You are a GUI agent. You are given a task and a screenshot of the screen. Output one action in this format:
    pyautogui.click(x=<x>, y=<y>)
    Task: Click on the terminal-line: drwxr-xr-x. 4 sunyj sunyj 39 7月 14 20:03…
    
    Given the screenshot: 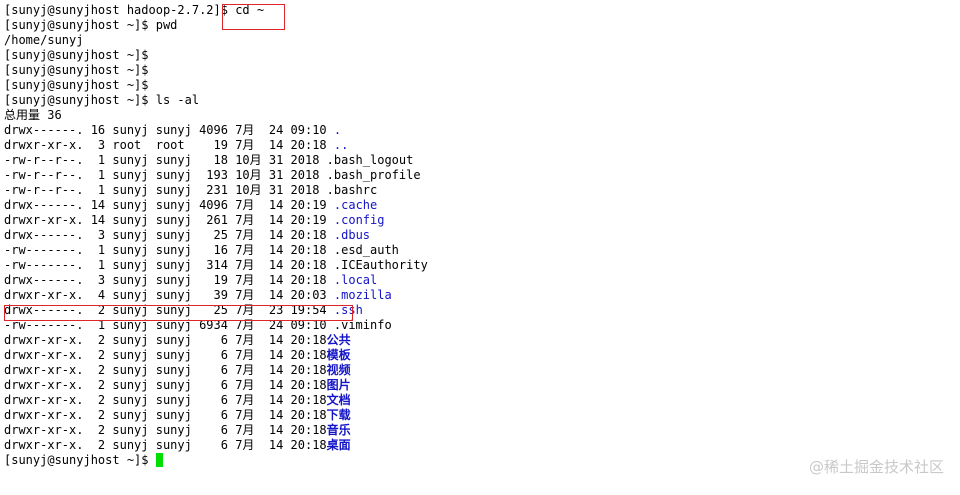 What is the action you would take?
    pyautogui.click(x=216, y=295)
    